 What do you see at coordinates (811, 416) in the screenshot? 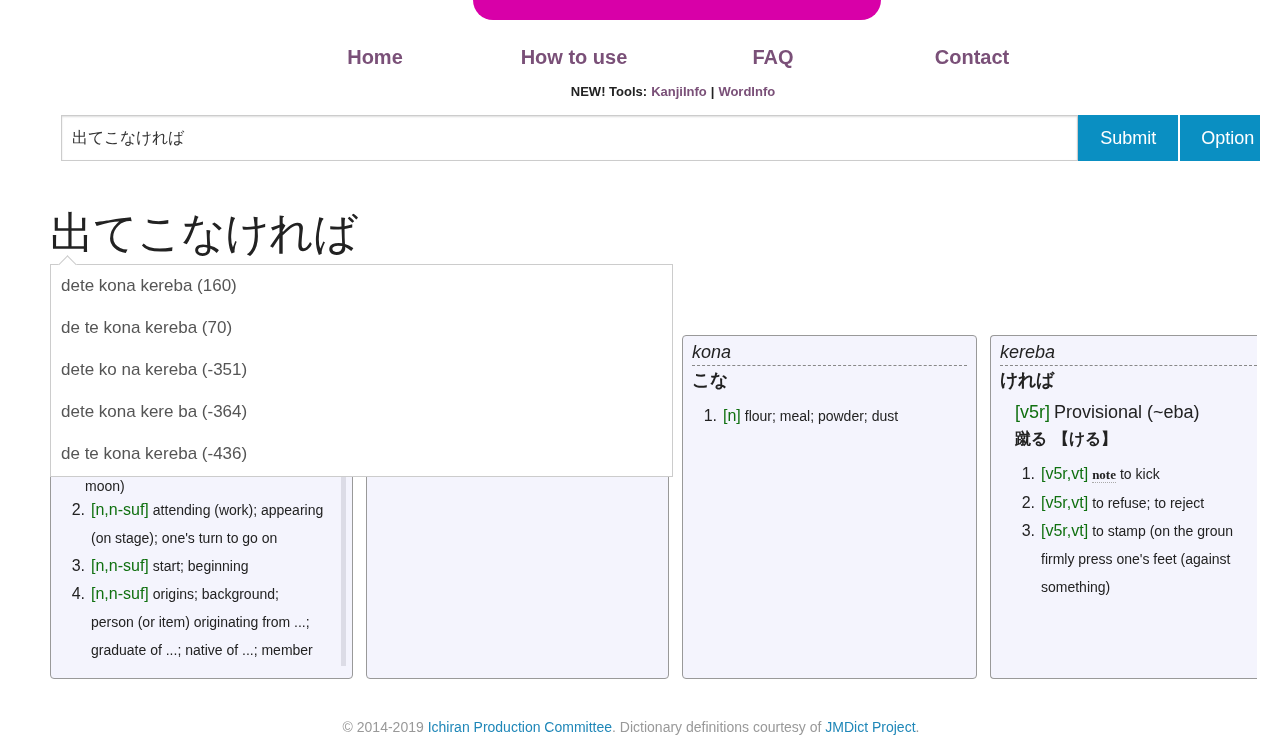
I see `sense-text: [n] flour; meal; powder; dust` at bounding box center [811, 416].